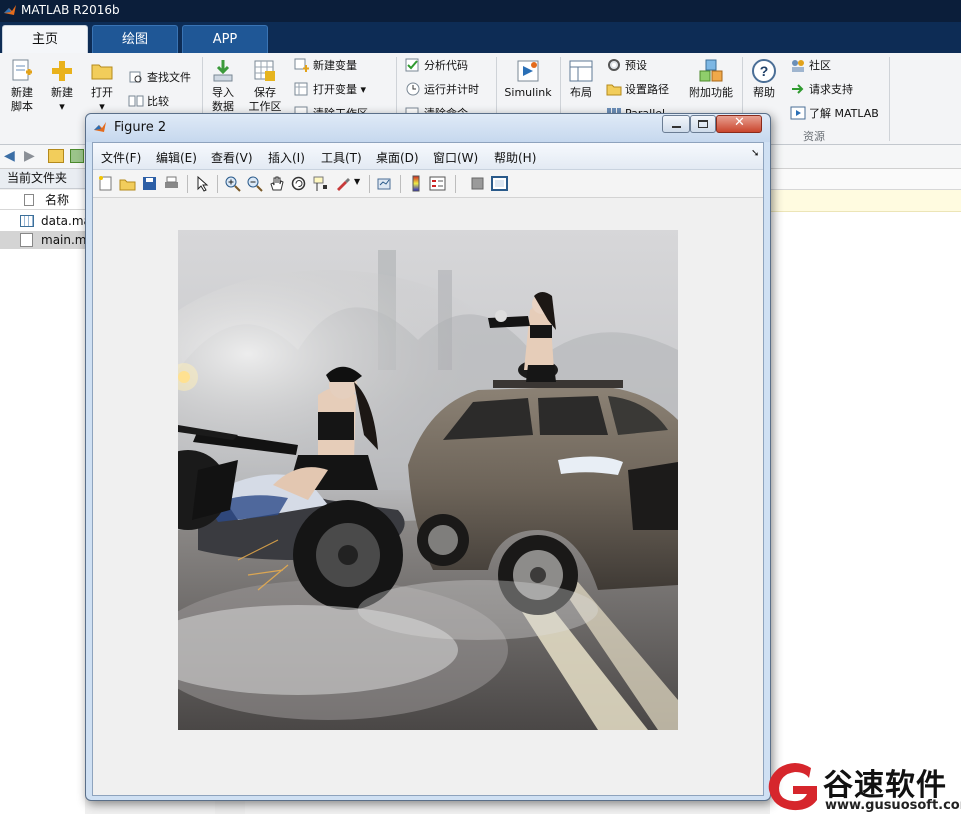 This screenshot has height=814, width=961. Describe the element at coordinates (764, 92) in the screenshot. I see `help-label: 帮助` at that location.